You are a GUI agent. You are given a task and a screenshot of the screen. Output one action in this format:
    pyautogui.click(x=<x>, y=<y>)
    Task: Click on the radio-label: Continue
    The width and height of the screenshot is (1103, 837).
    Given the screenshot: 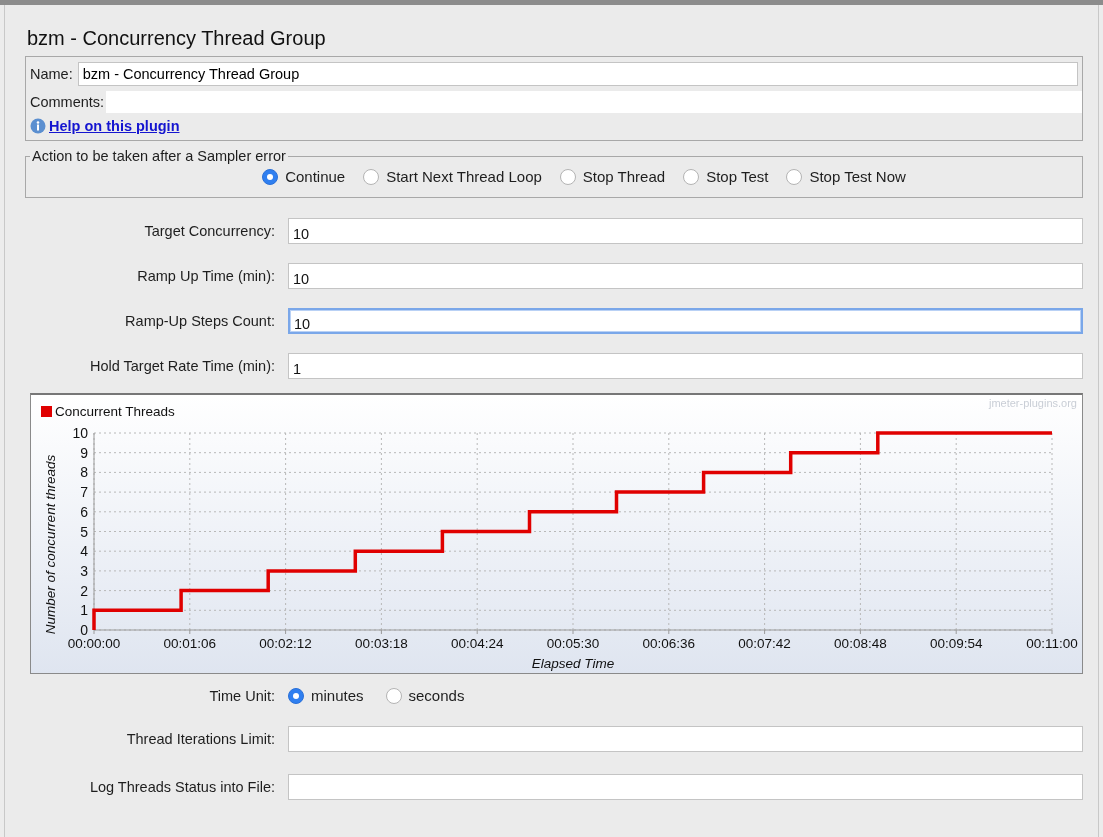 What is the action you would take?
    pyautogui.click(x=315, y=176)
    